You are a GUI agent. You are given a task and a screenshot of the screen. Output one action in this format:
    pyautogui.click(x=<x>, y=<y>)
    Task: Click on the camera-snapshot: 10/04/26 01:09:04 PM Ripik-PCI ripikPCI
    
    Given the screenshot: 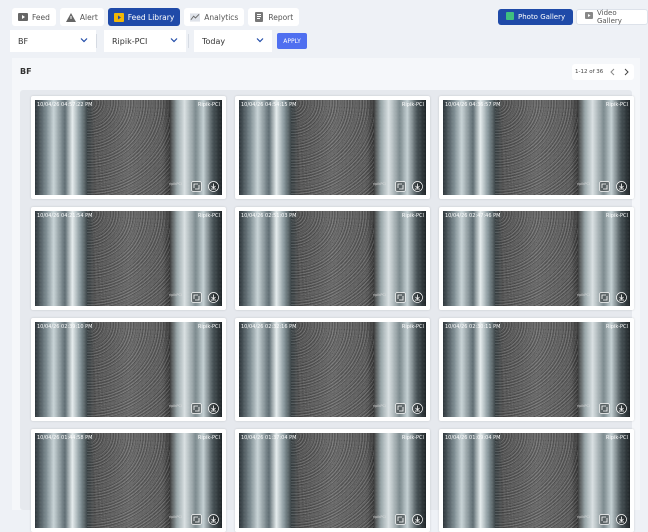 What is the action you would take?
    pyautogui.click(x=536, y=480)
    